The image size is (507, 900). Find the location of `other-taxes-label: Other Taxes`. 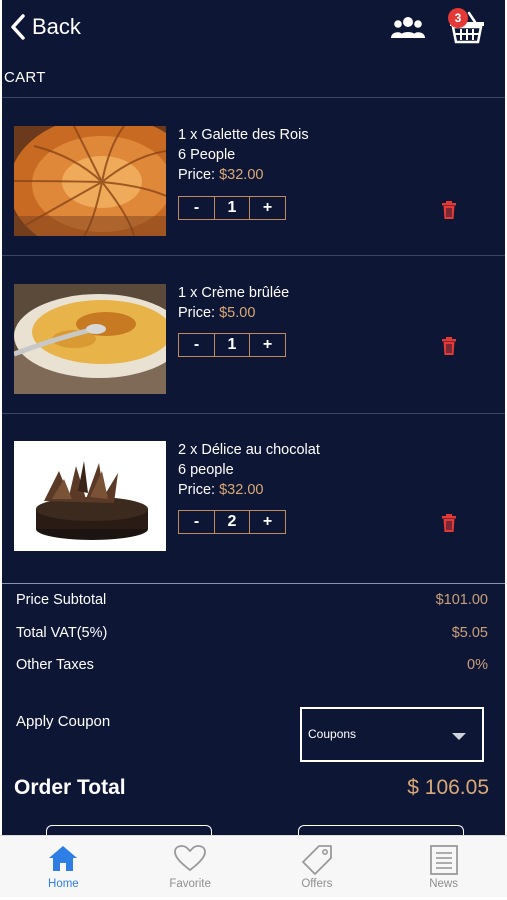

other-taxes-label: Other Taxes is located at coordinates (55, 665).